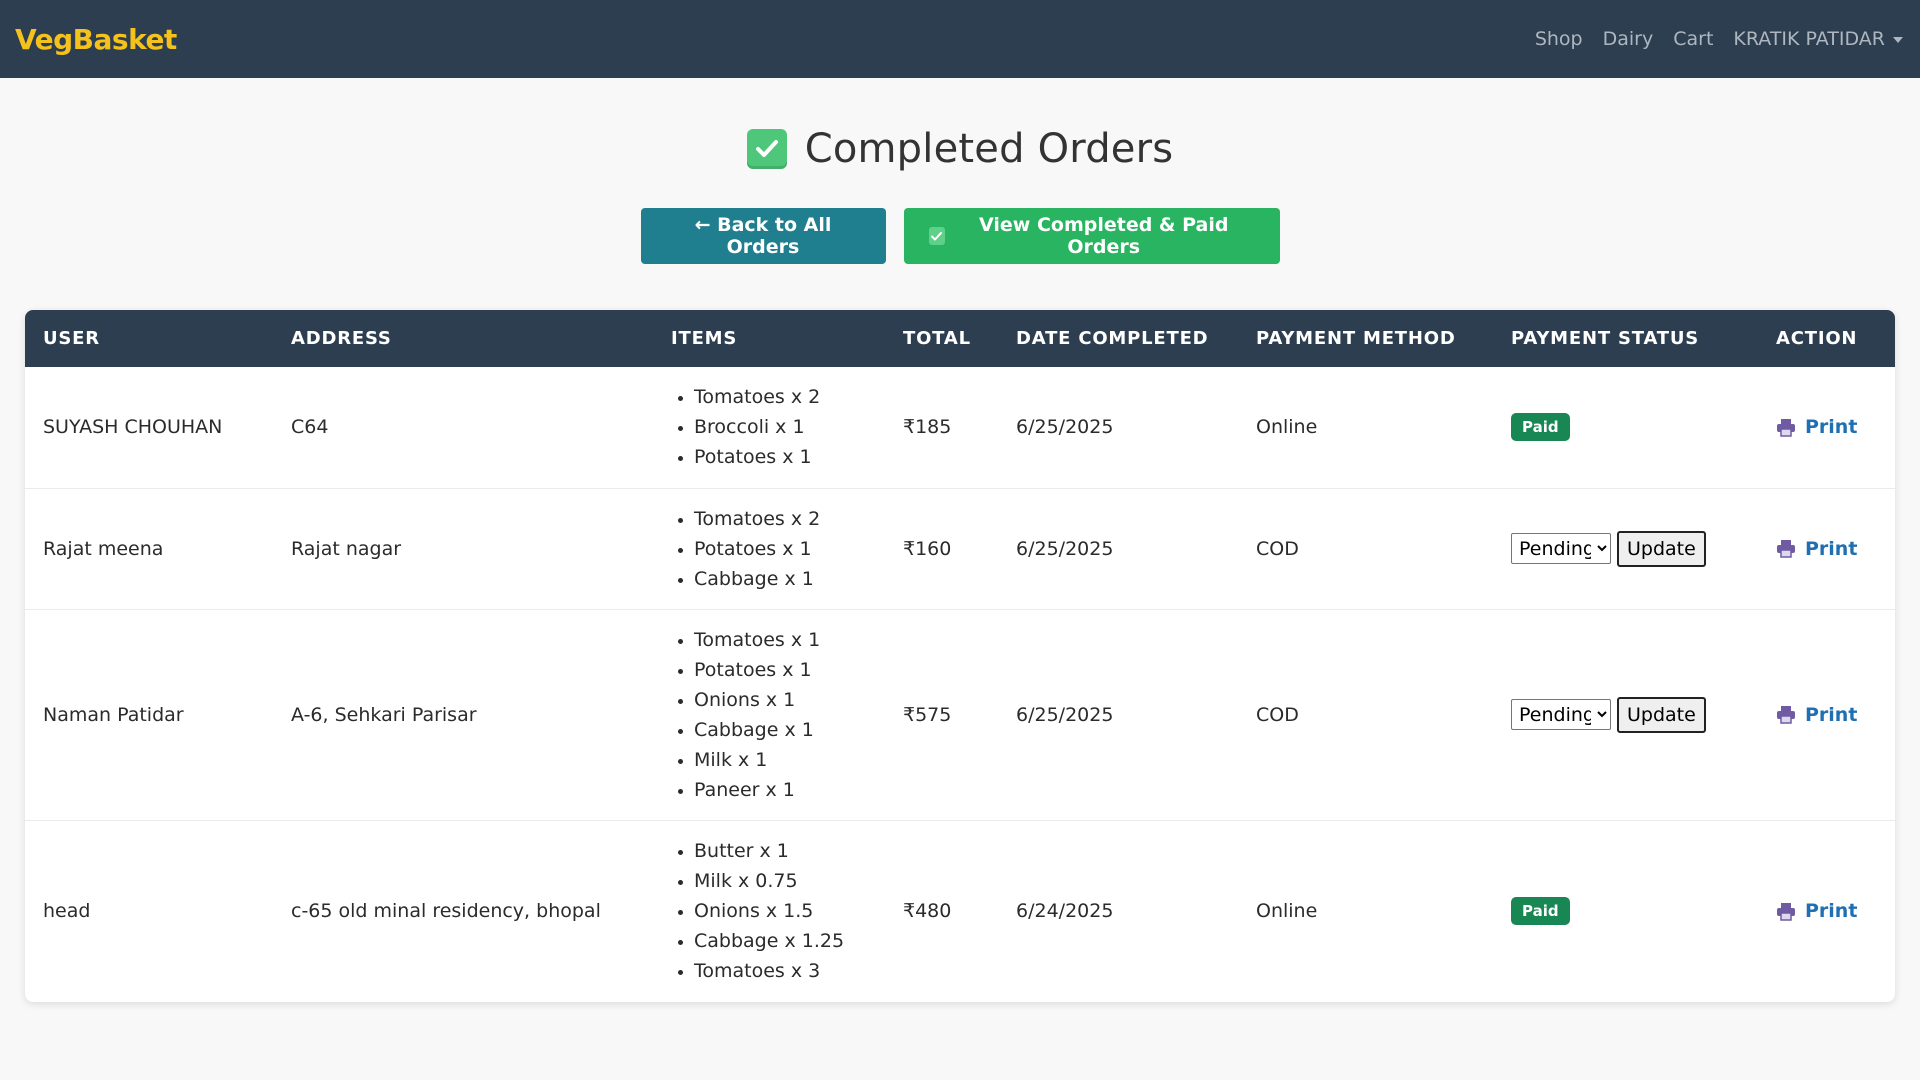 The height and width of the screenshot is (1080, 1920). Describe the element at coordinates (71, 338) in the screenshot. I see `header-user: USER` at that location.